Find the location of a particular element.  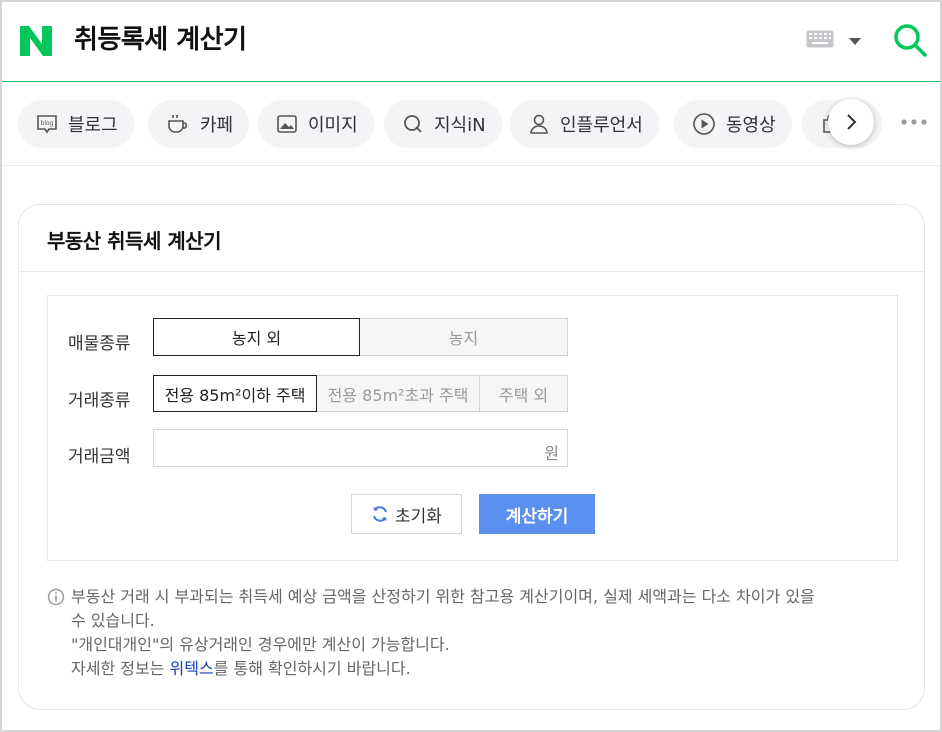

vertical-tab-bar: blog 블로그 카페 이미지 지식iN 인플루언서 동영상 is located at coordinates (471, 124).